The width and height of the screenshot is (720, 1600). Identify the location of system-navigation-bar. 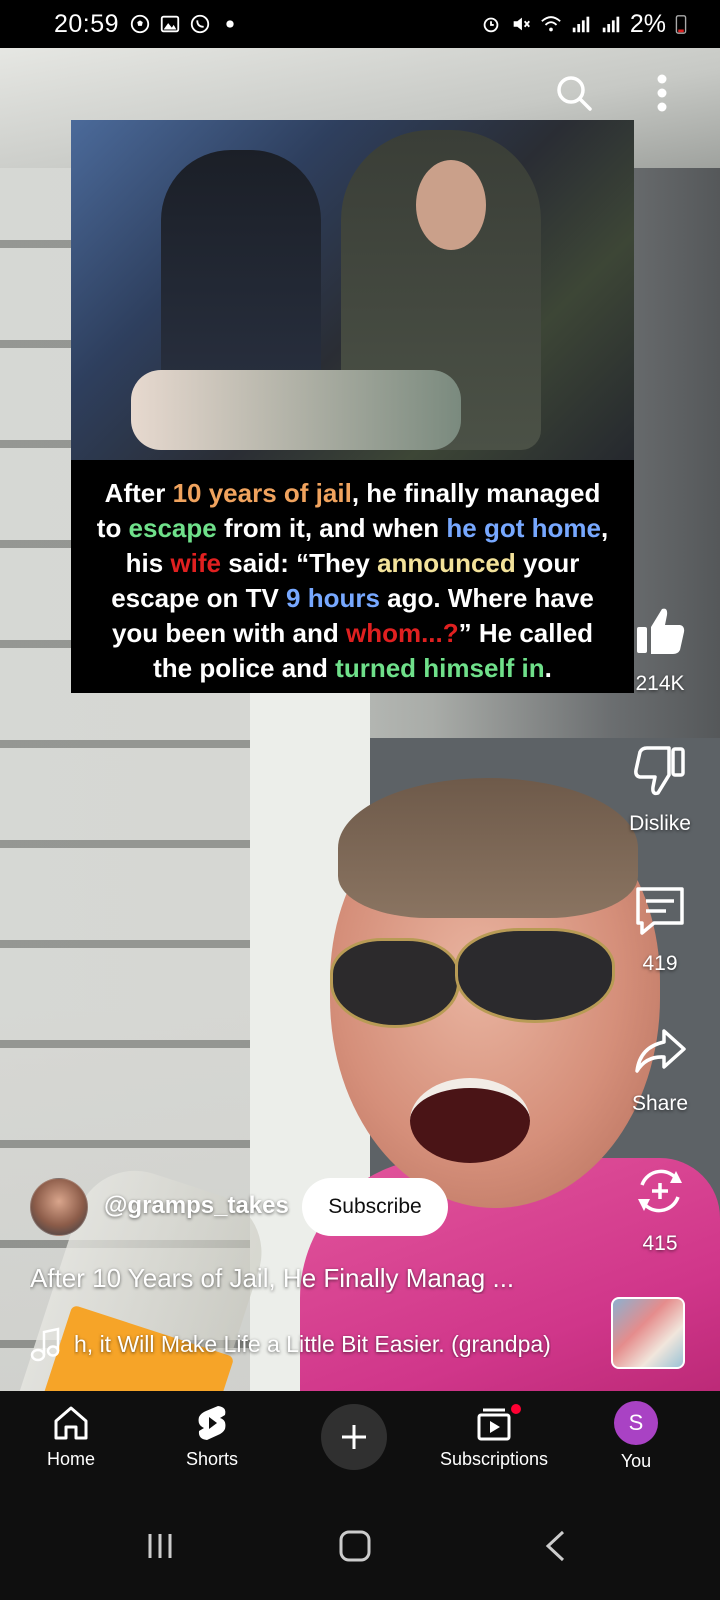
(360, 1545).